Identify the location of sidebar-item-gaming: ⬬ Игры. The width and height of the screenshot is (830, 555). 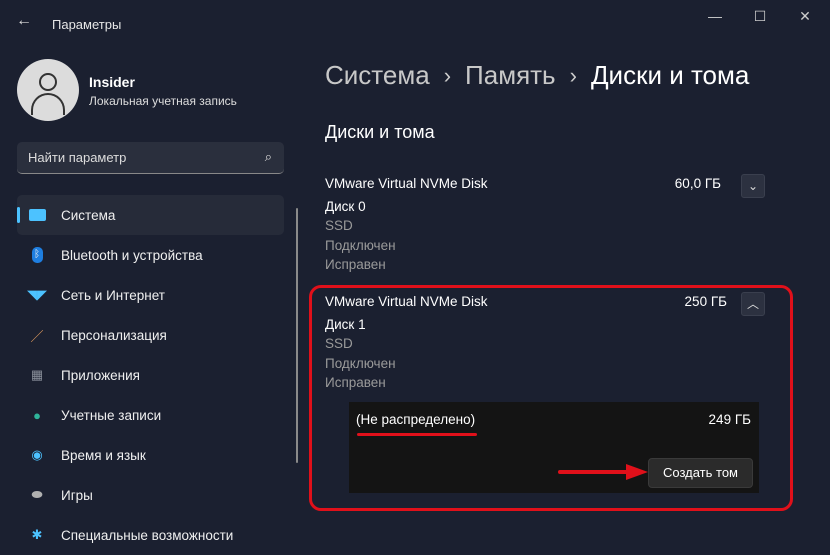
(150, 495).